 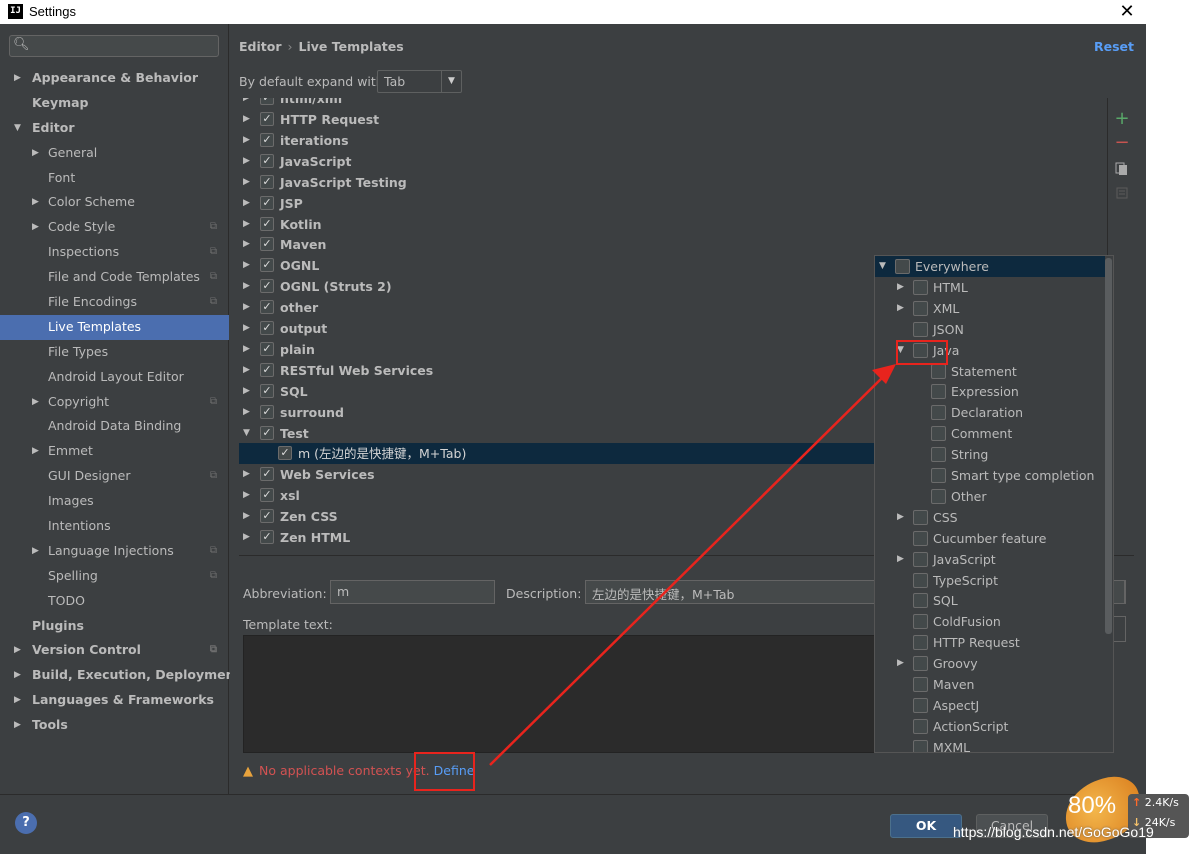 What do you see at coordinates (120, 675) in the screenshot?
I see `sidebar-item-build-execution-deployment: ▶ Build, Execution, Deployment` at bounding box center [120, 675].